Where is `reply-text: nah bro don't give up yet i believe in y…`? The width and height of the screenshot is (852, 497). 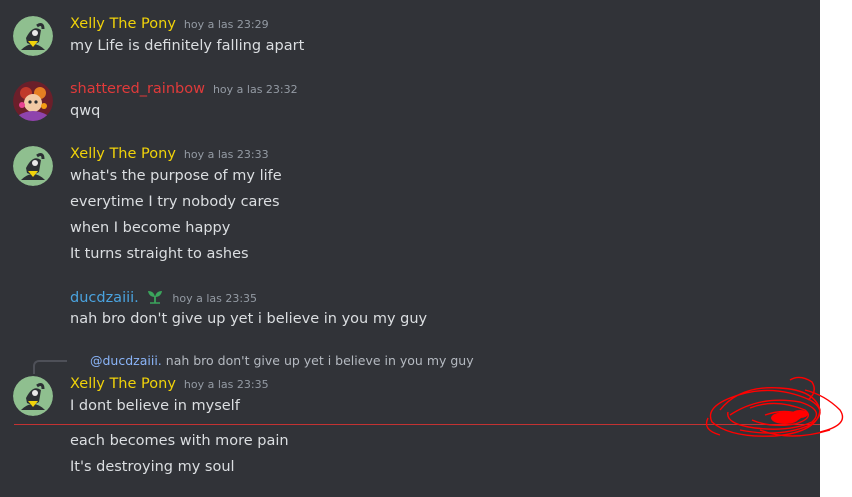
reply-text: nah bro don't give up yet i believe in y… is located at coordinates (319, 360).